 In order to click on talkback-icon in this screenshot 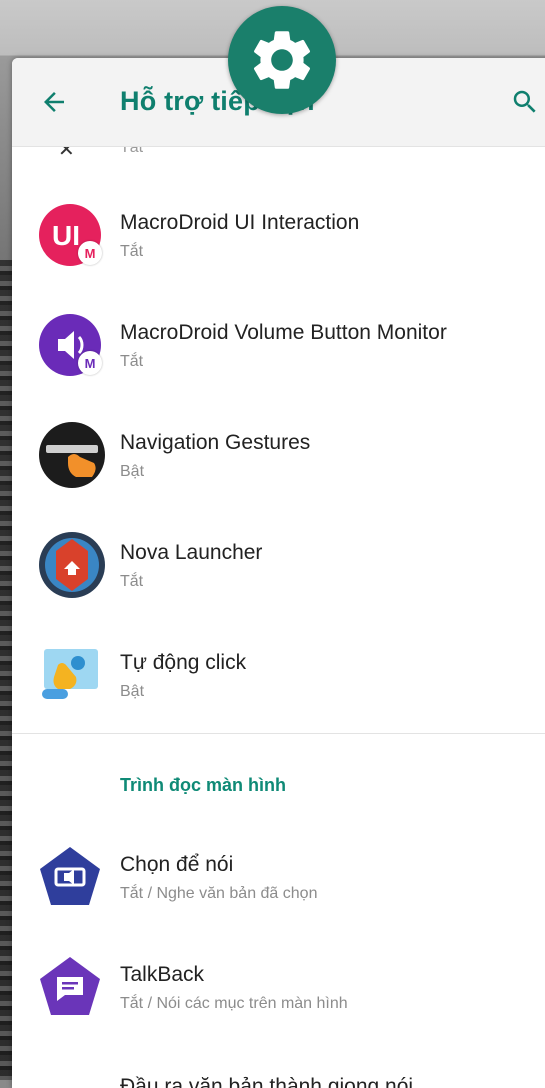, I will do `click(70, 987)`.